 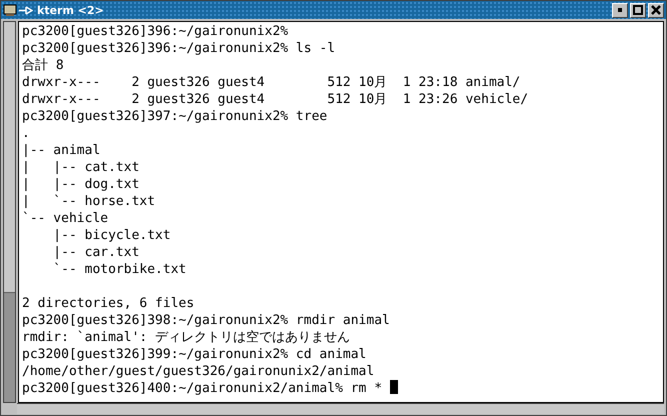 I want to click on minimize-button, so click(x=620, y=10).